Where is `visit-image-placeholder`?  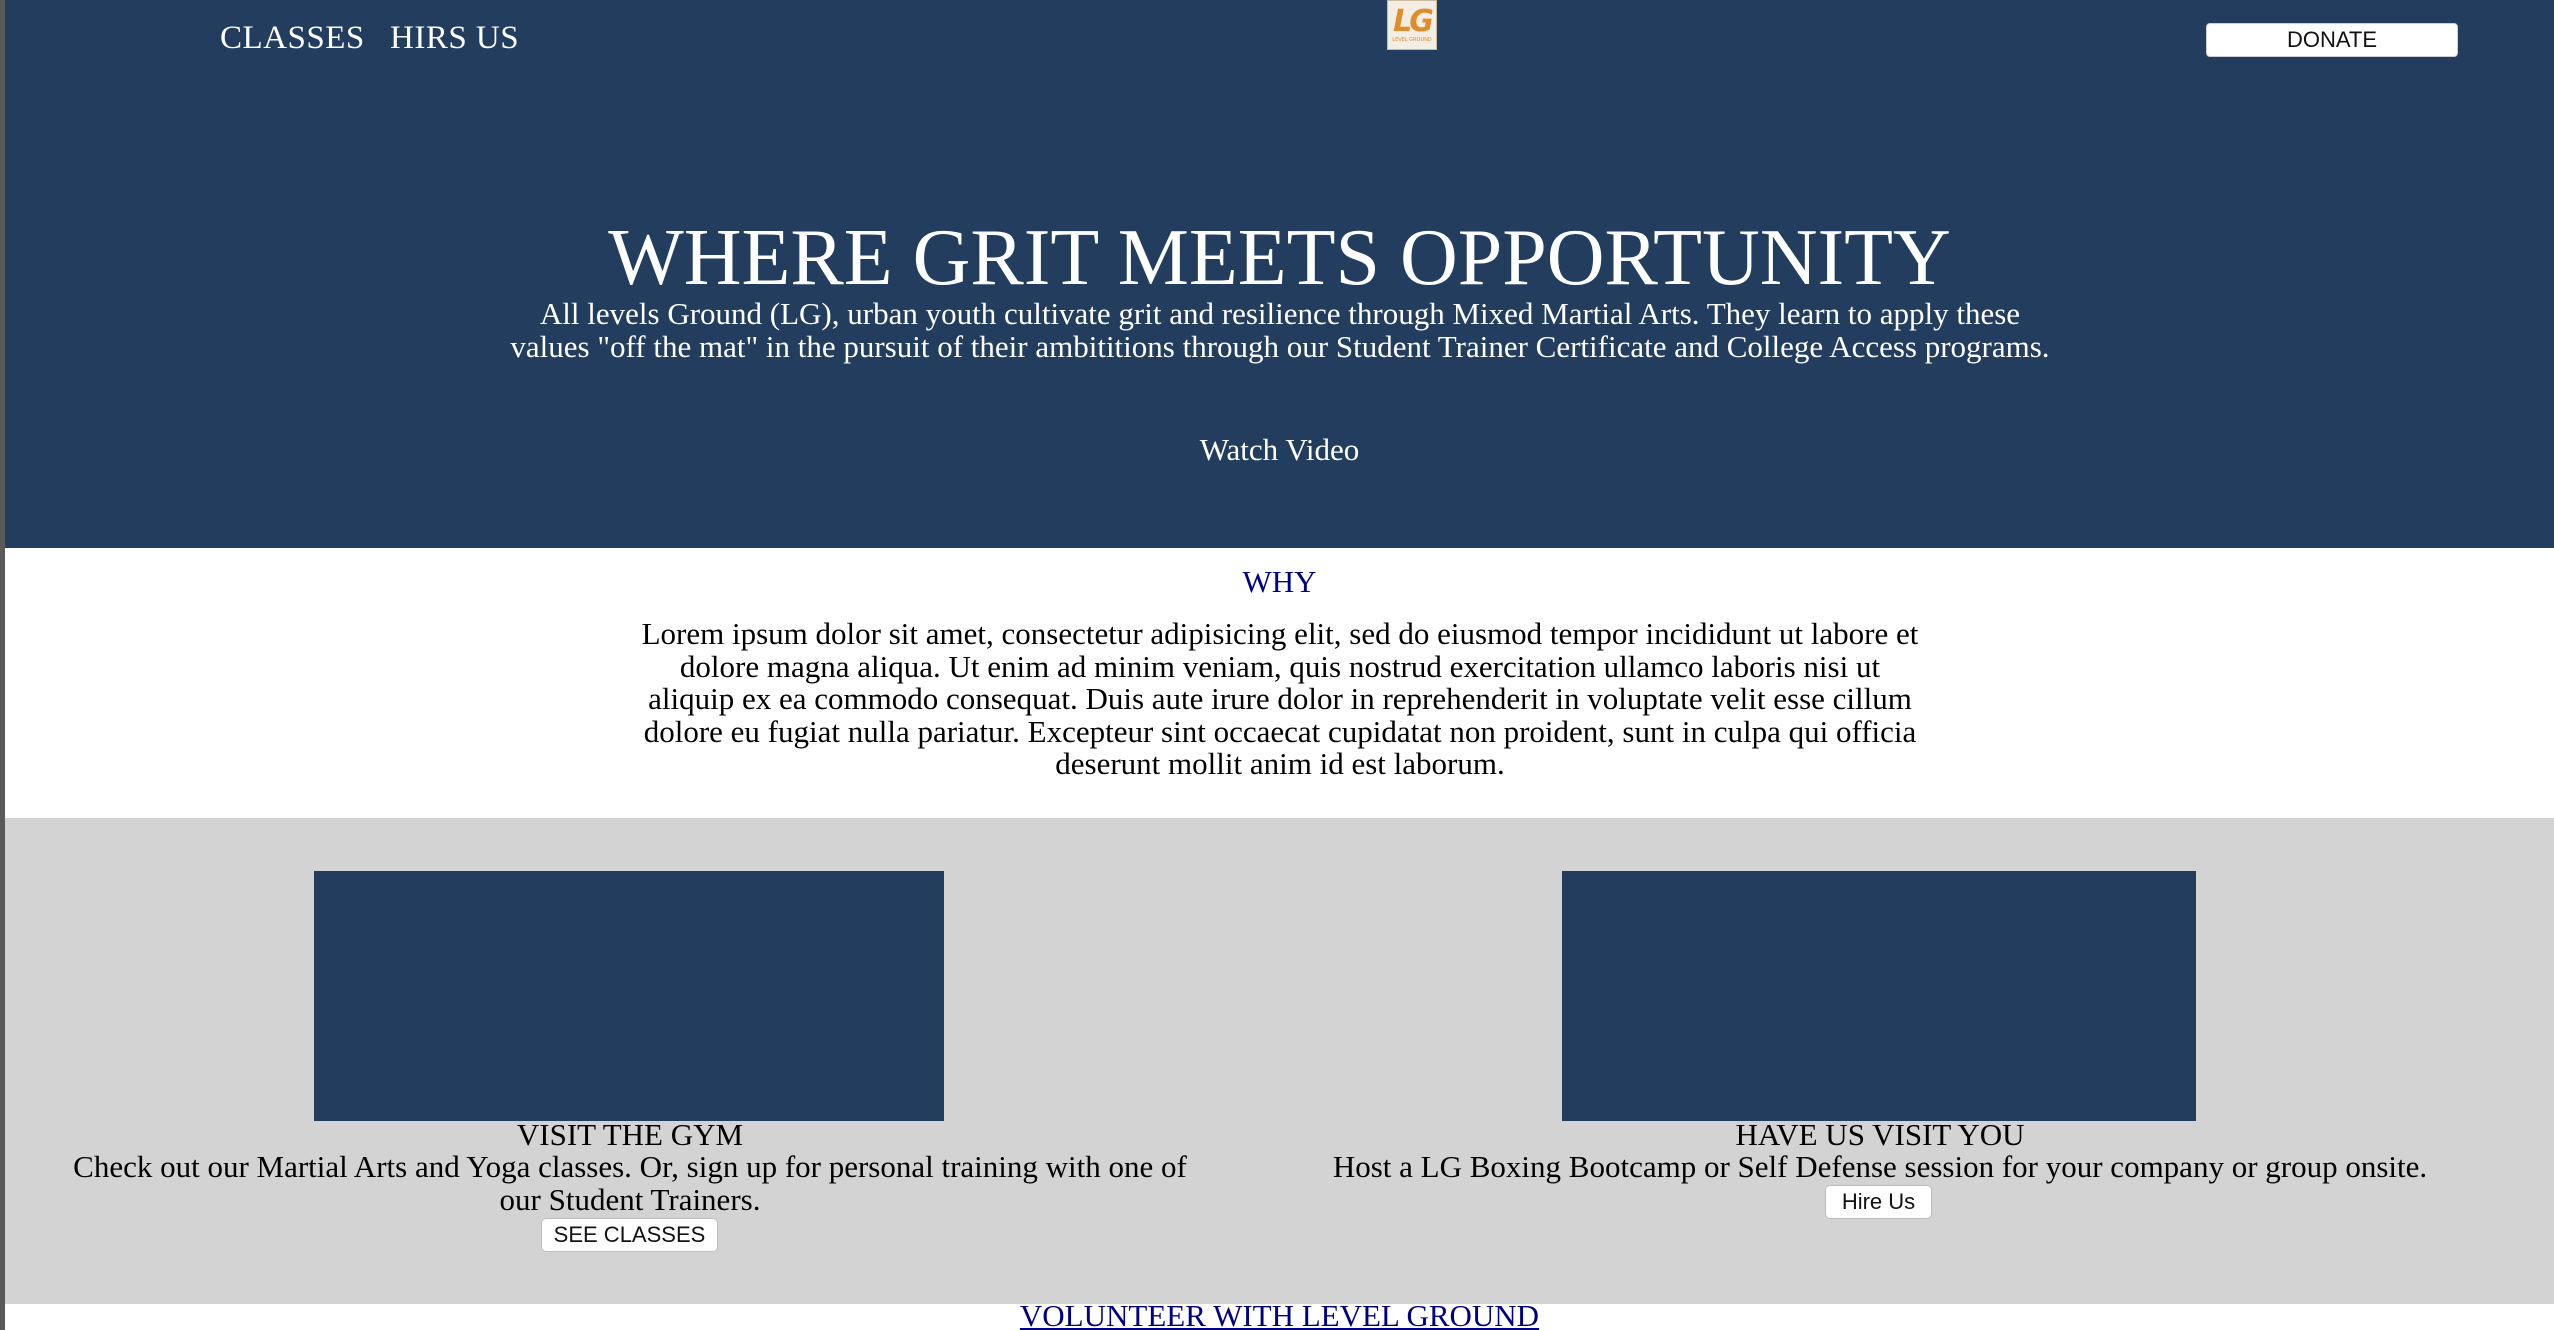 visit-image-placeholder is located at coordinates (1879, 996).